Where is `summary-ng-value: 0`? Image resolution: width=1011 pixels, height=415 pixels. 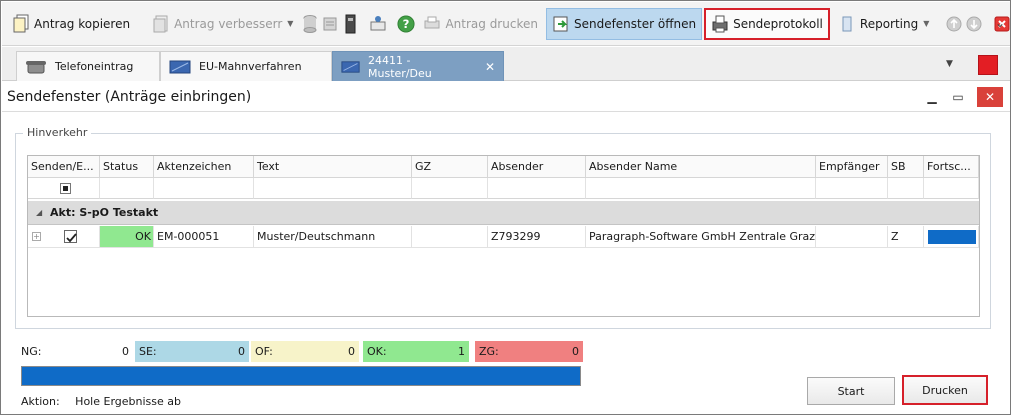 summary-ng-value: 0 is located at coordinates (125, 351).